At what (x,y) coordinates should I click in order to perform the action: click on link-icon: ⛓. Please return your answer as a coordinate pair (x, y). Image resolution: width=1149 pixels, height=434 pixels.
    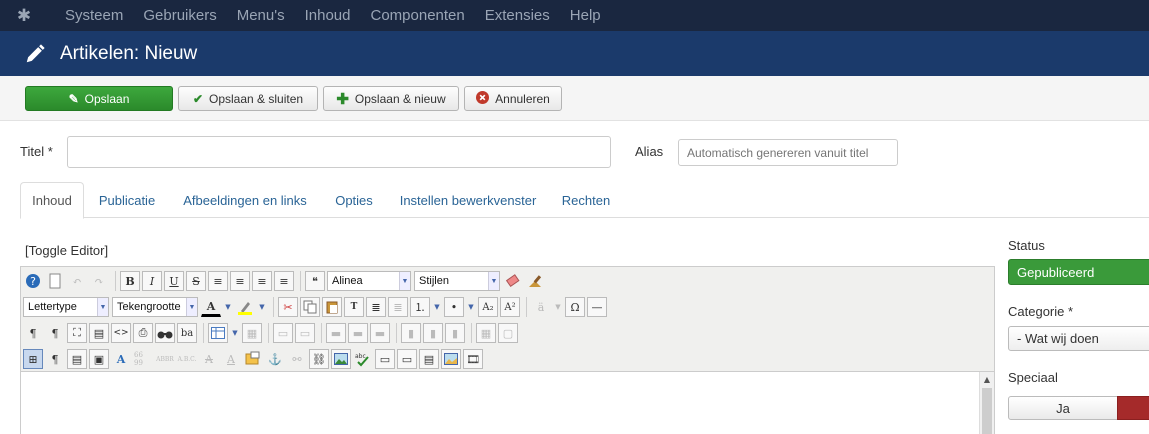
    Looking at the image, I should click on (319, 359).